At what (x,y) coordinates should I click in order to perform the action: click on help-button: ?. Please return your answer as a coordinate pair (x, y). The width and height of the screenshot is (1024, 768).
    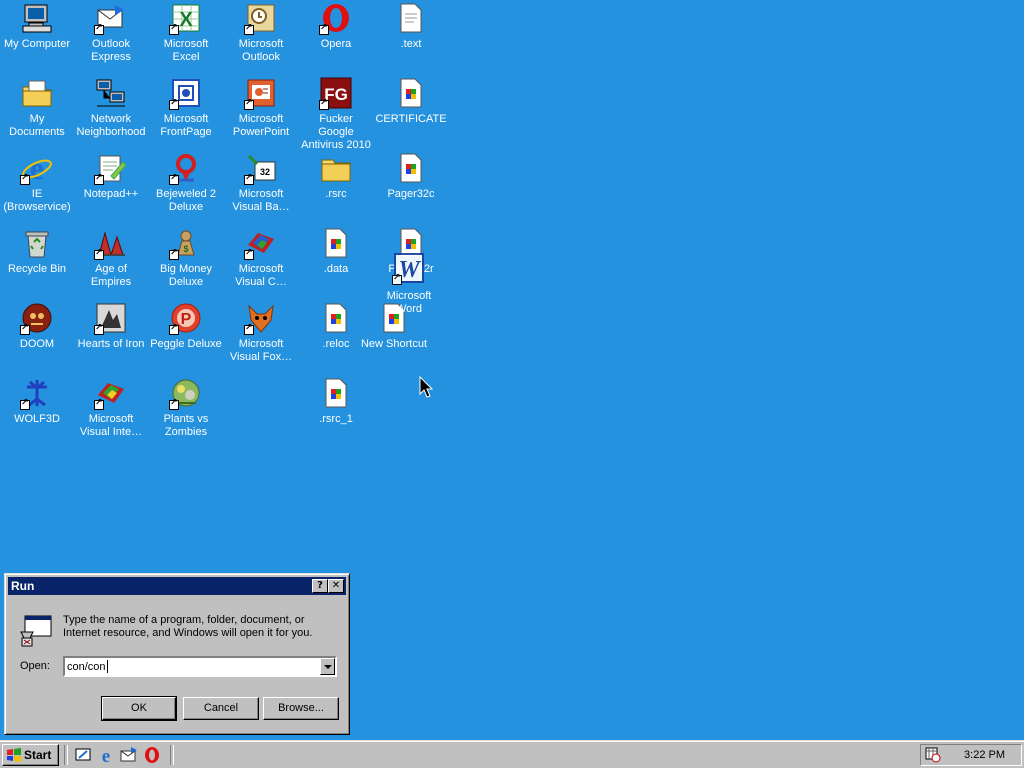
    Looking at the image, I should click on (320, 586).